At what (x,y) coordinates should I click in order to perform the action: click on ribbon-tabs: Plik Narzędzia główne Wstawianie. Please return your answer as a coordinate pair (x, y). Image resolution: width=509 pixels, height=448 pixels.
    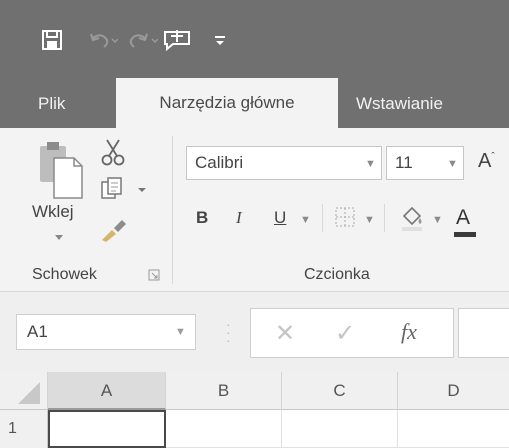
    Looking at the image, I should click on (254, 103).